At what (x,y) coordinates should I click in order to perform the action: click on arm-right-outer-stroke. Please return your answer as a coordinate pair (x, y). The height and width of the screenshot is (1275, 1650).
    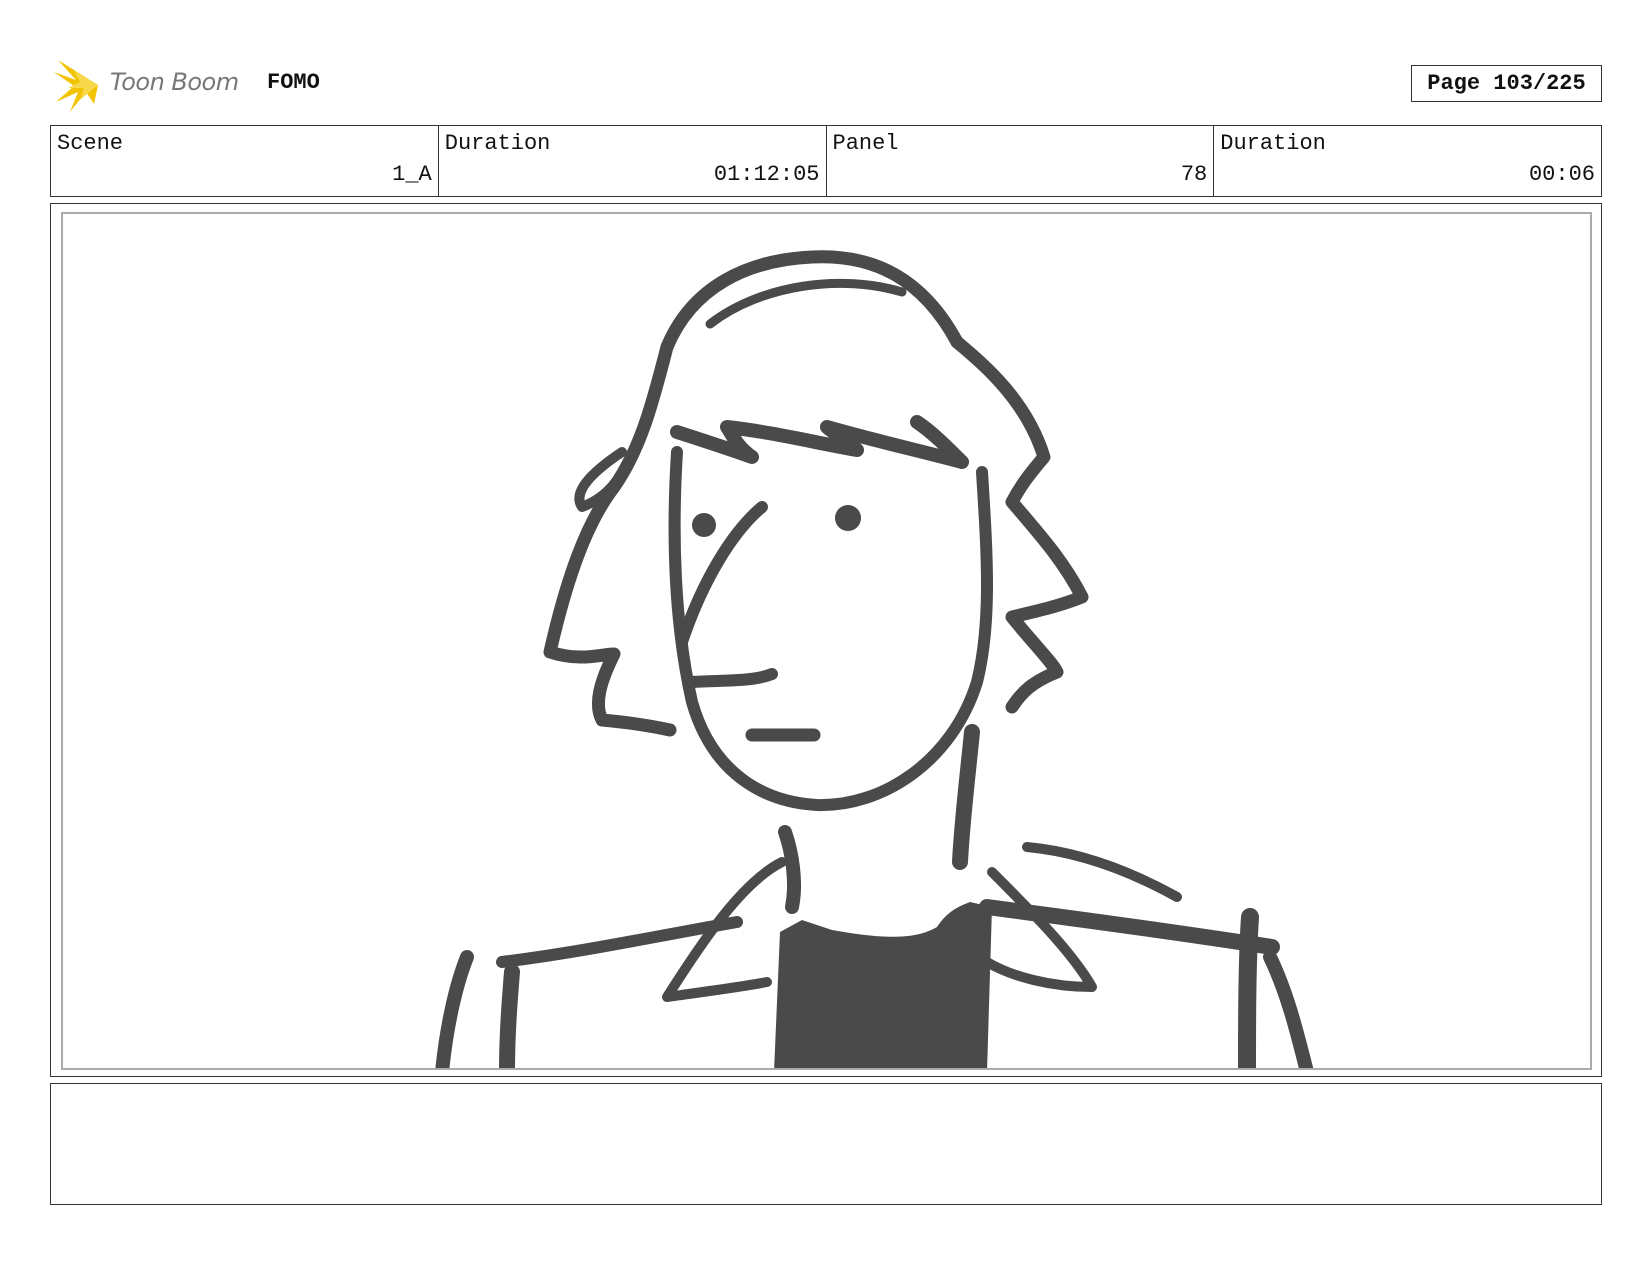
    Looking at the image, I should click on (1288, 1009).